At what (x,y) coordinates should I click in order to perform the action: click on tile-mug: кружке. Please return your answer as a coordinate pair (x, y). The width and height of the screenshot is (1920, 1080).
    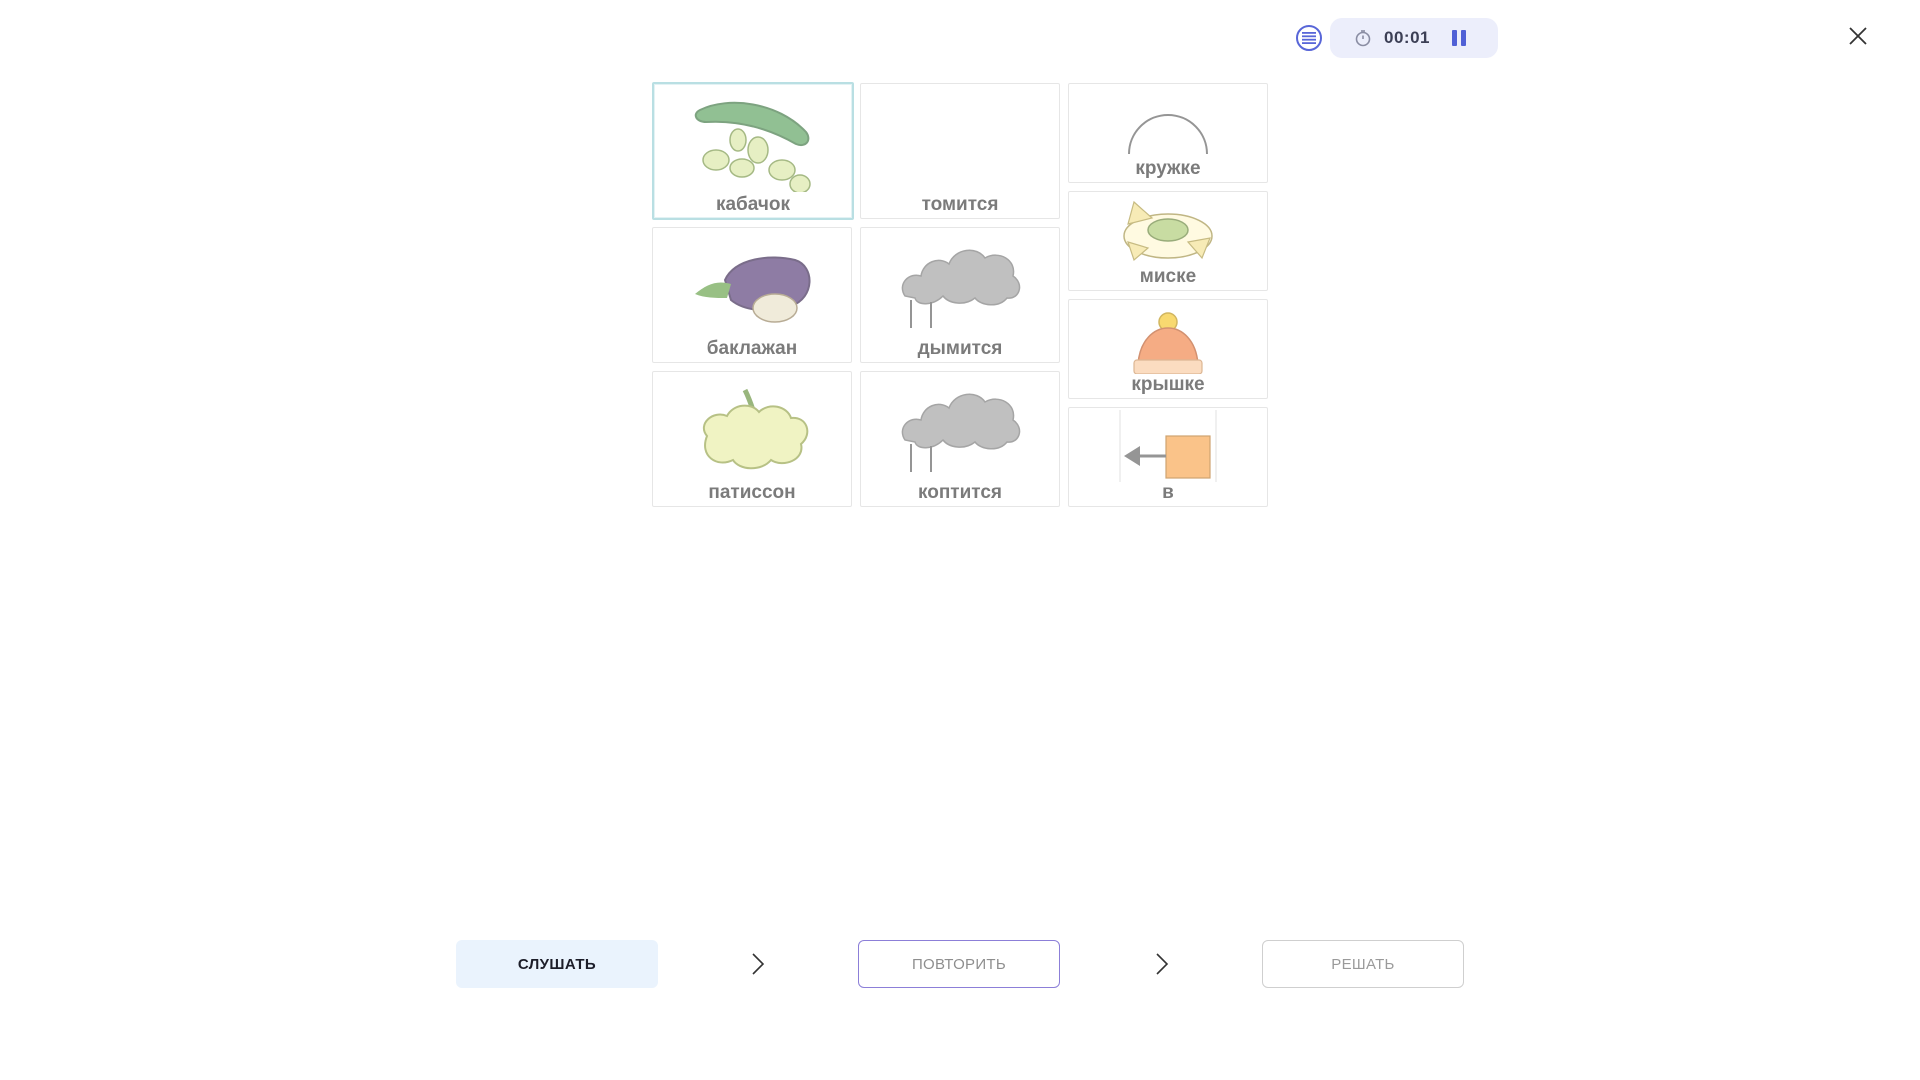
    Looking at the image, I should click on (1168, 133).